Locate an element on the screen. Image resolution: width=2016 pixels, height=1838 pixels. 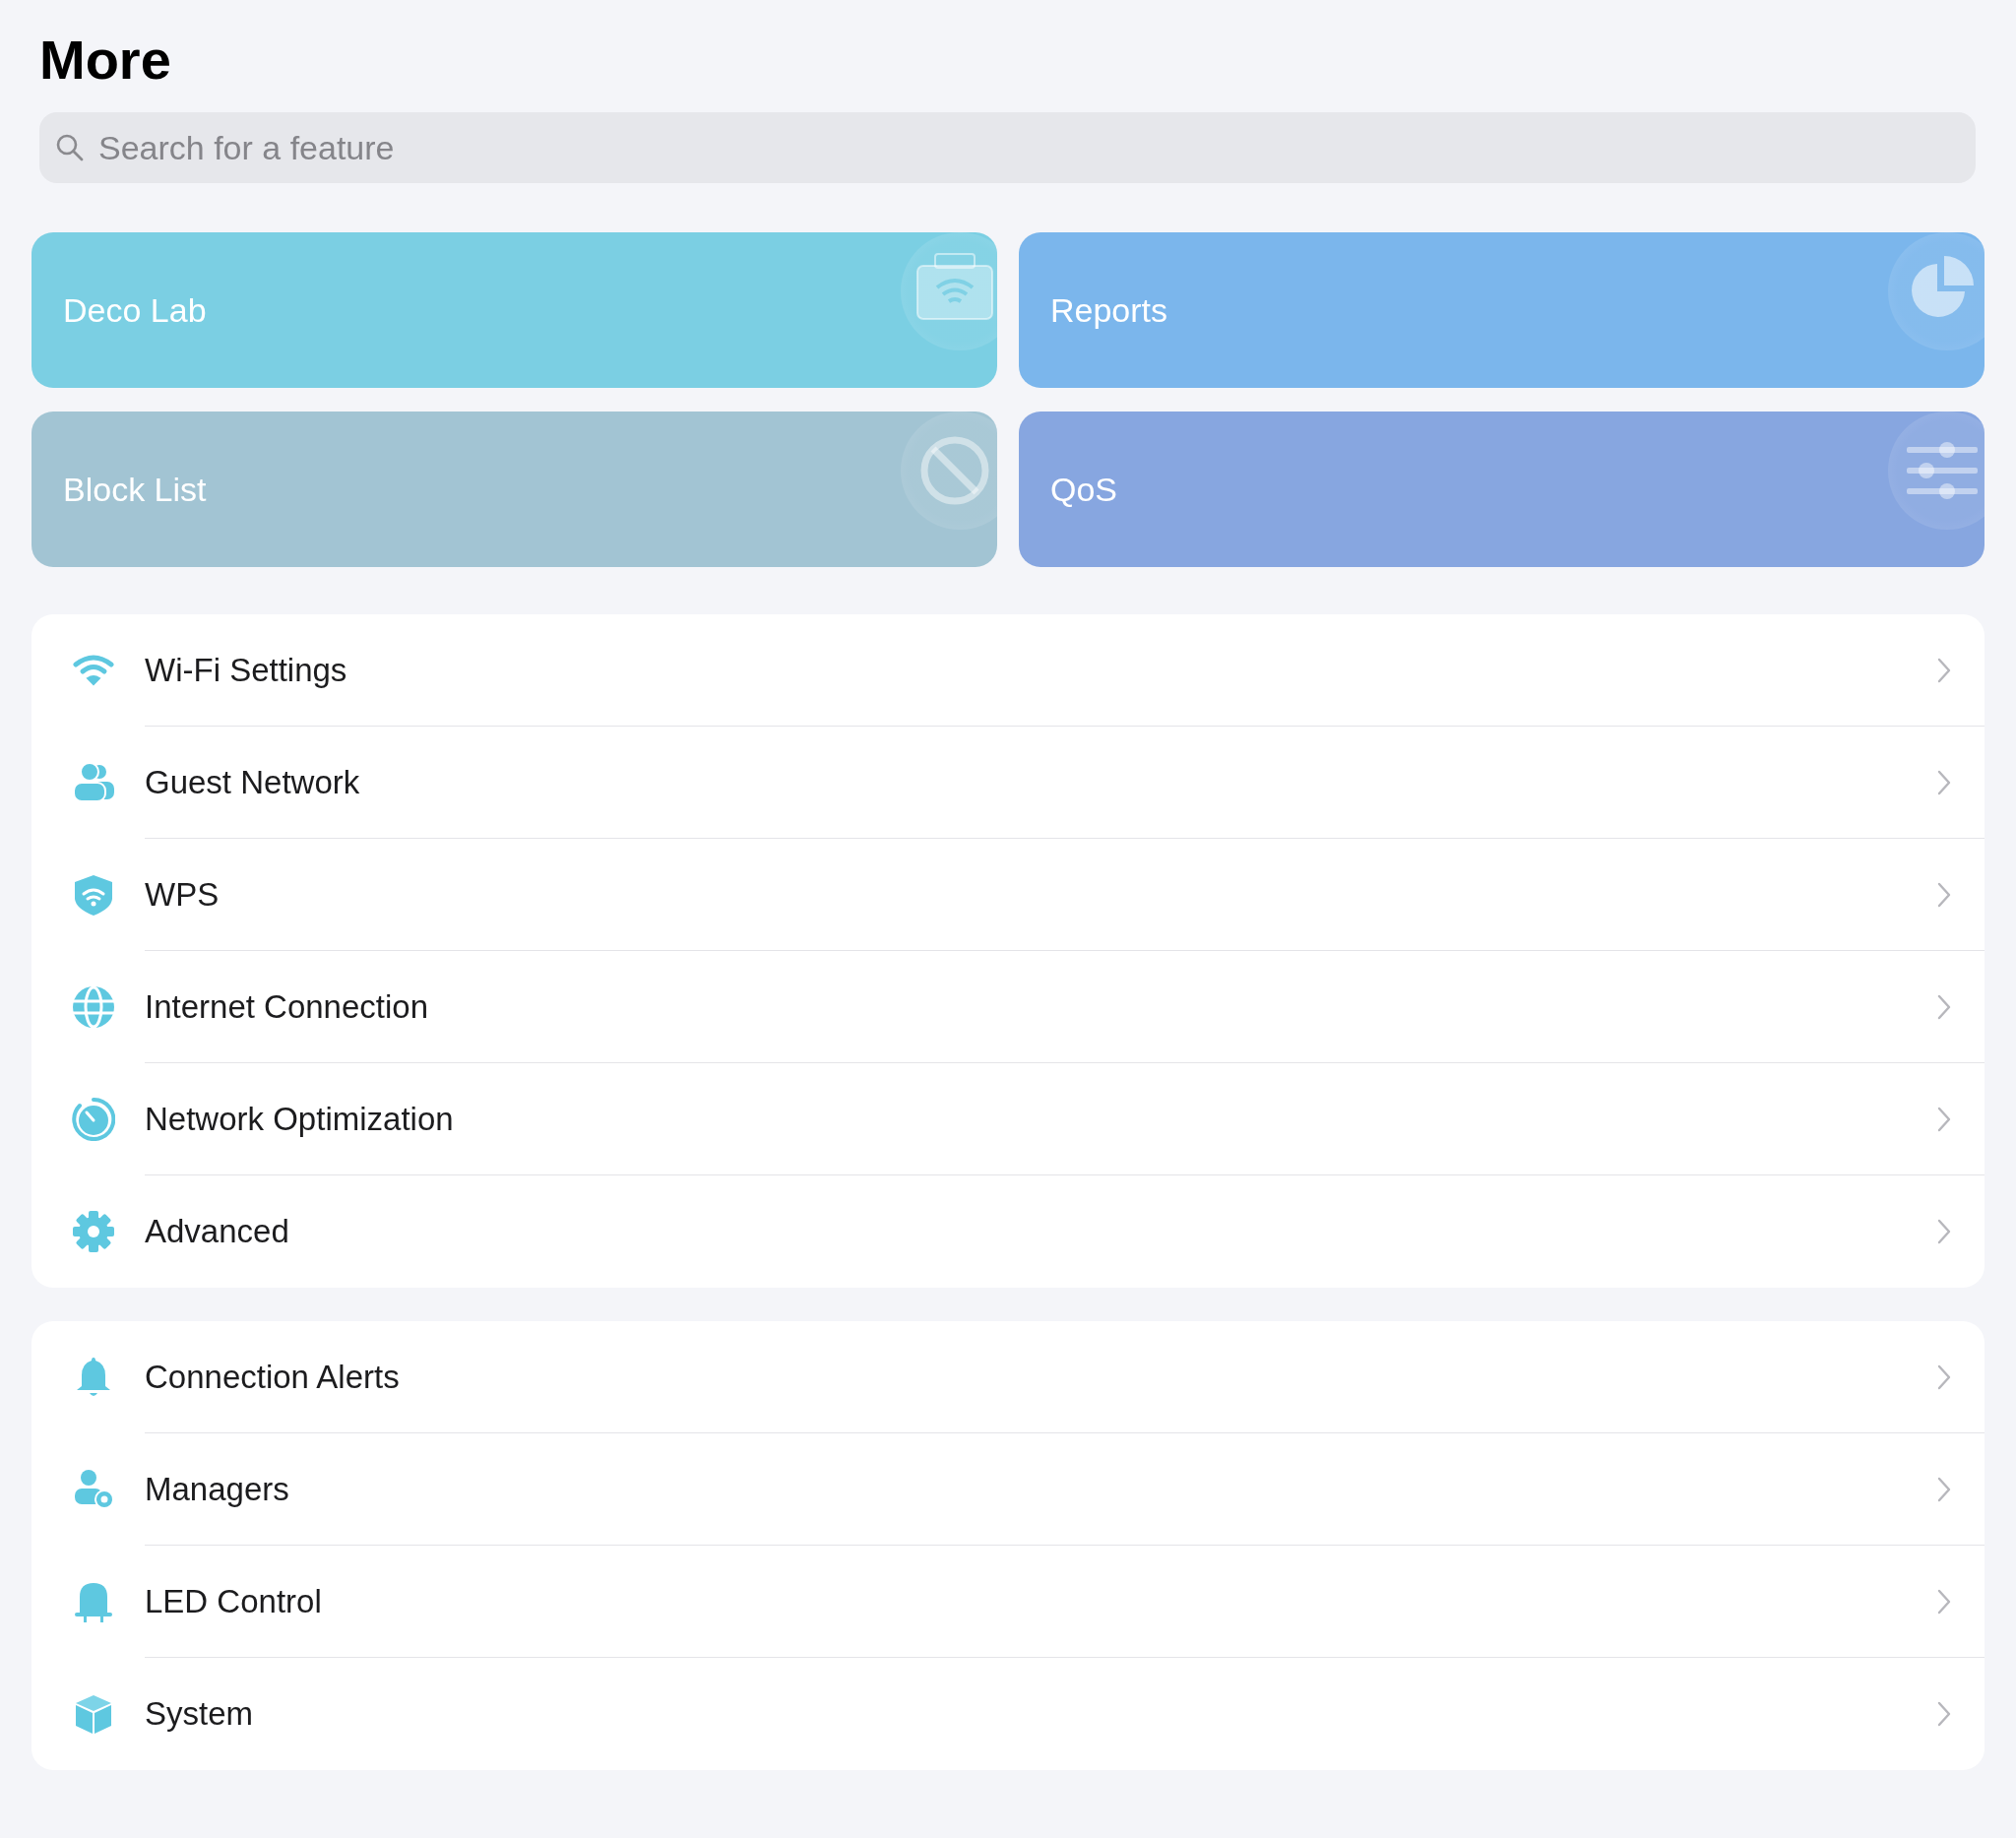
row-label: Managers is located at coordinates (217, 1489).